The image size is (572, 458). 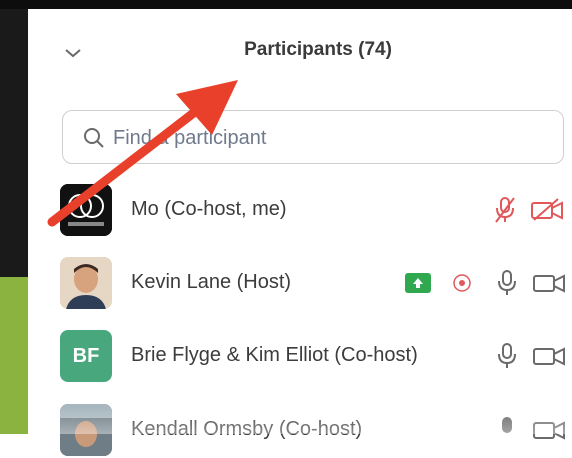 I want to click on participant-row: BF Brie Flyge & Kim Elliot (Co-host), so click(x=300, y=356).